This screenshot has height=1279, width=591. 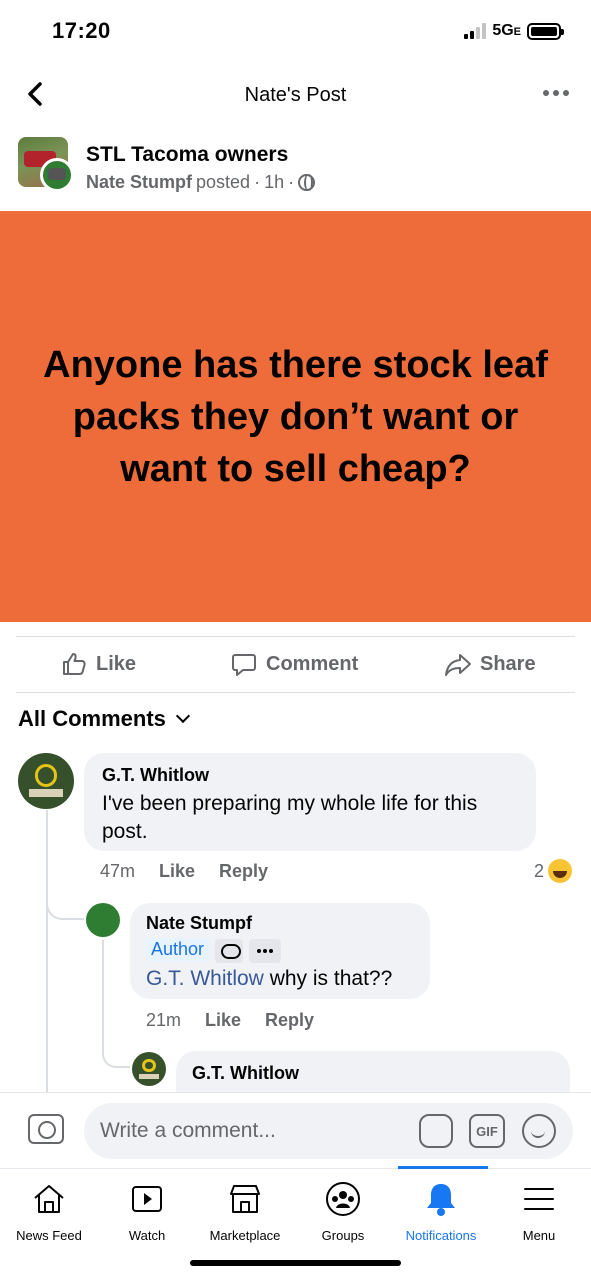 I want to click on like-label: Like, so click(x=116, y=663).